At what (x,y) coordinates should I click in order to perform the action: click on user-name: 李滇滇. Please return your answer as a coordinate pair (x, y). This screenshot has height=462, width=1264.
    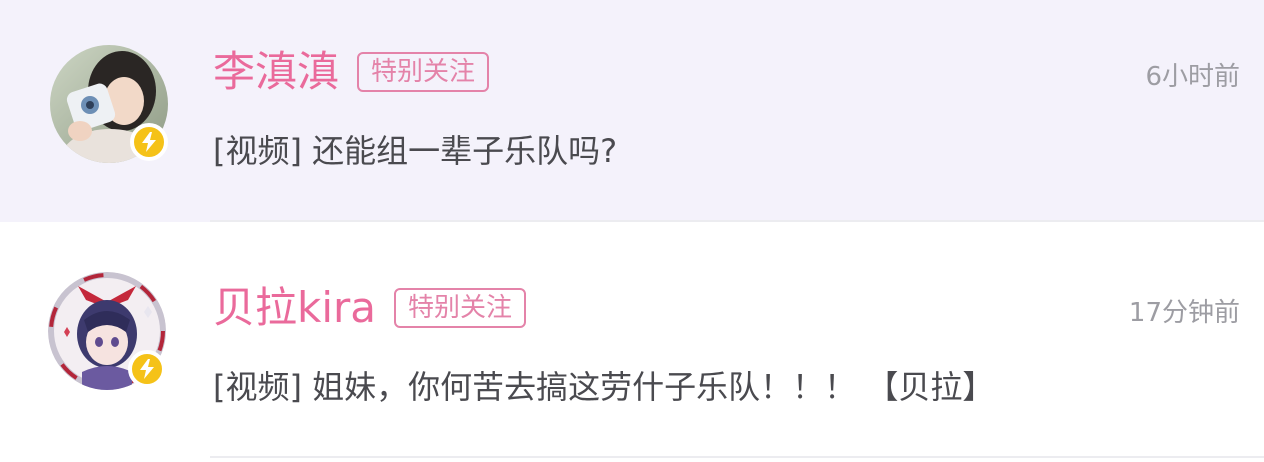
    Looking at the image, I should click on (276, 71).